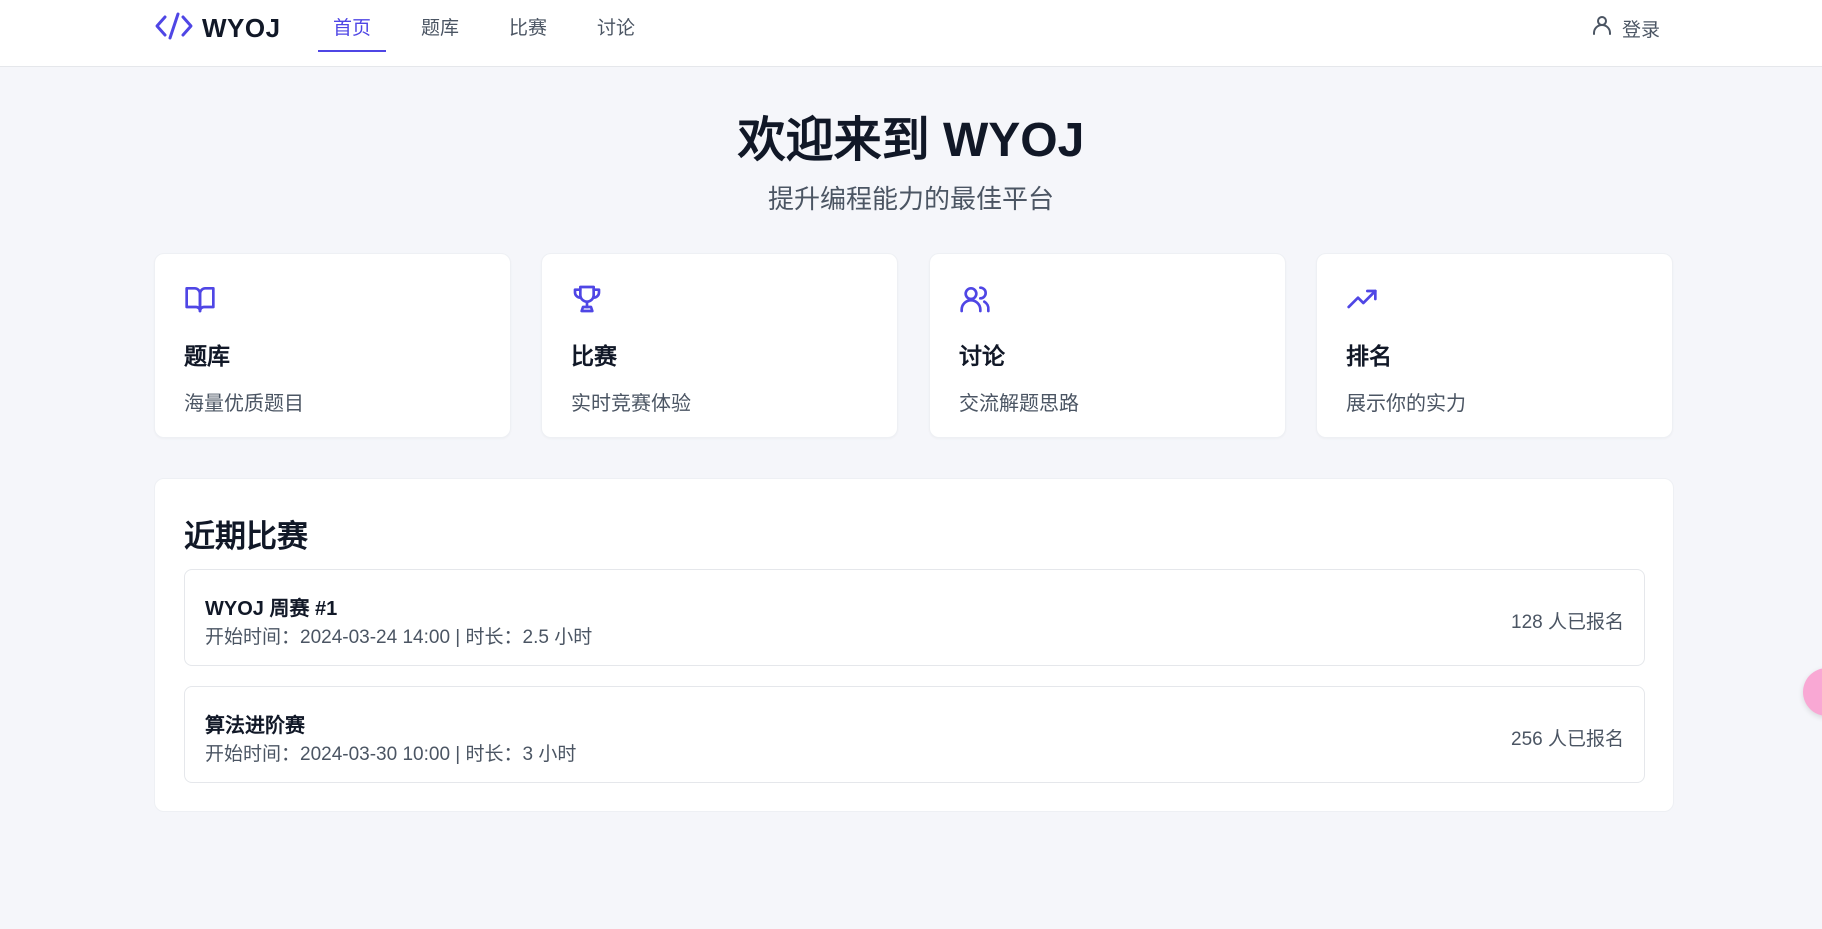  Describe the element at coordinates (631, 404) in the screenshot. I see `feature-desc: 实时竞赛体验` at that location.